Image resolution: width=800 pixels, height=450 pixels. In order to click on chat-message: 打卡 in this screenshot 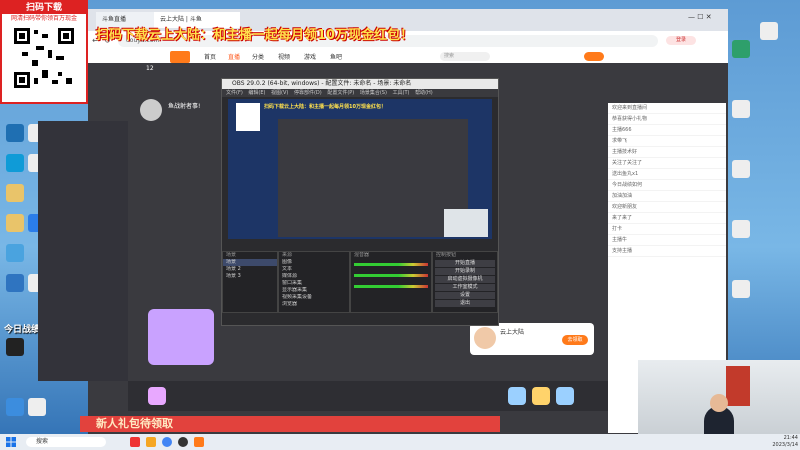, I will do `click(667, 229)`.